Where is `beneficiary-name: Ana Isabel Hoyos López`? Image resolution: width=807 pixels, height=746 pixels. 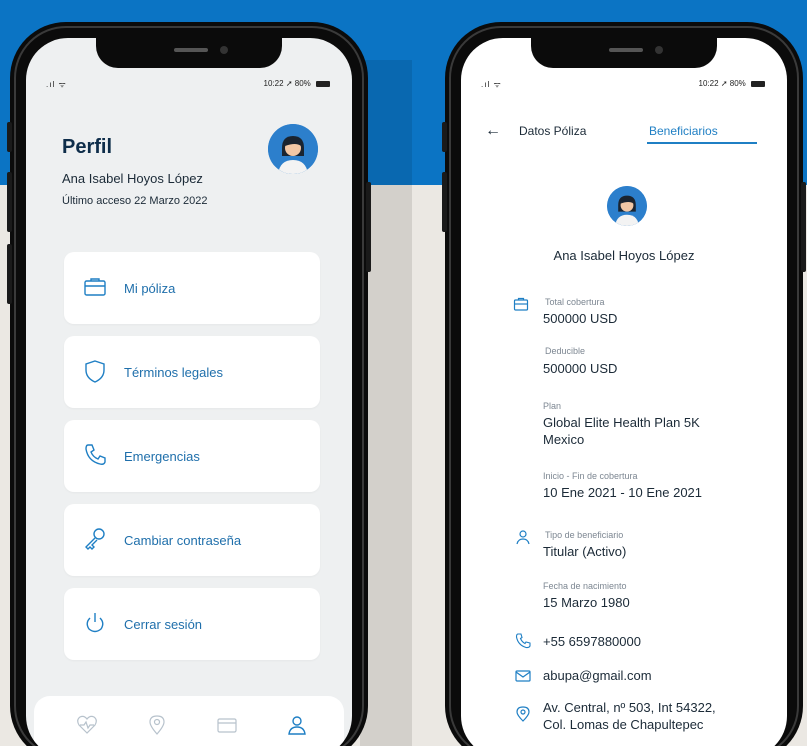 beneficiary-name: Ana Isabel Hoyos López is located at coordinates (624, 255).